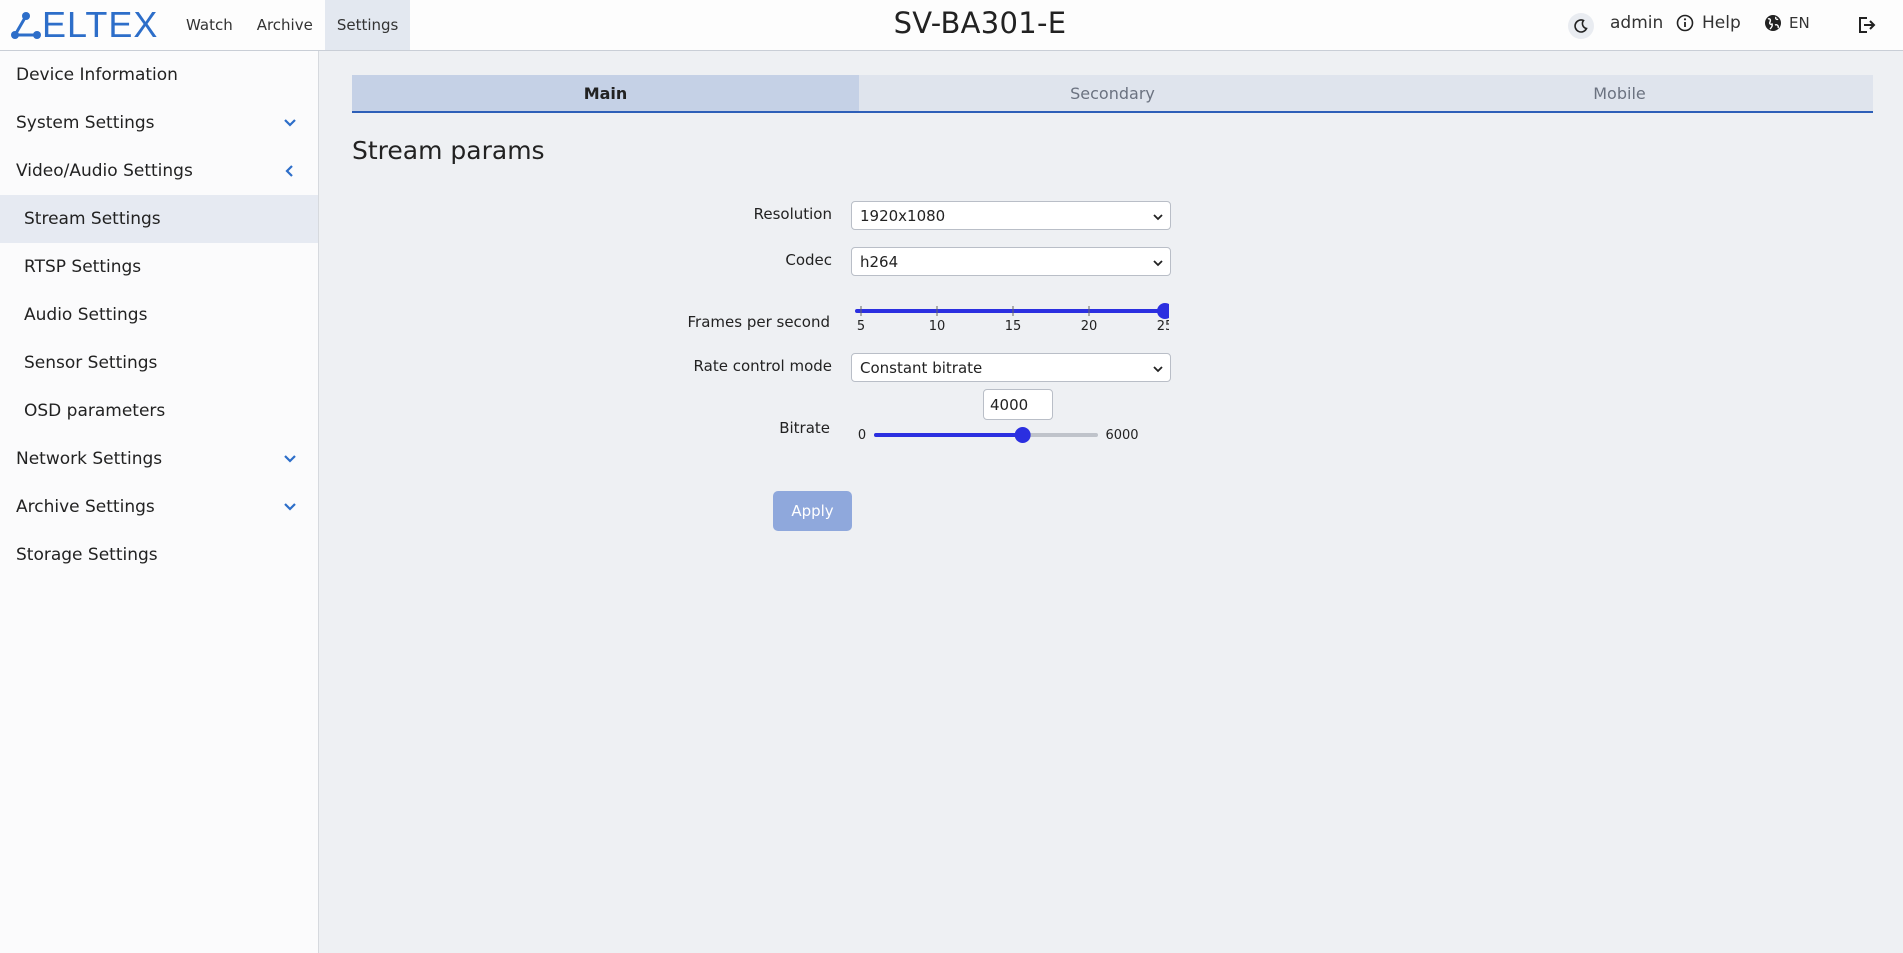 The image size is (1903, 953). I want to click on tab-main: Main, so click(605, 93).